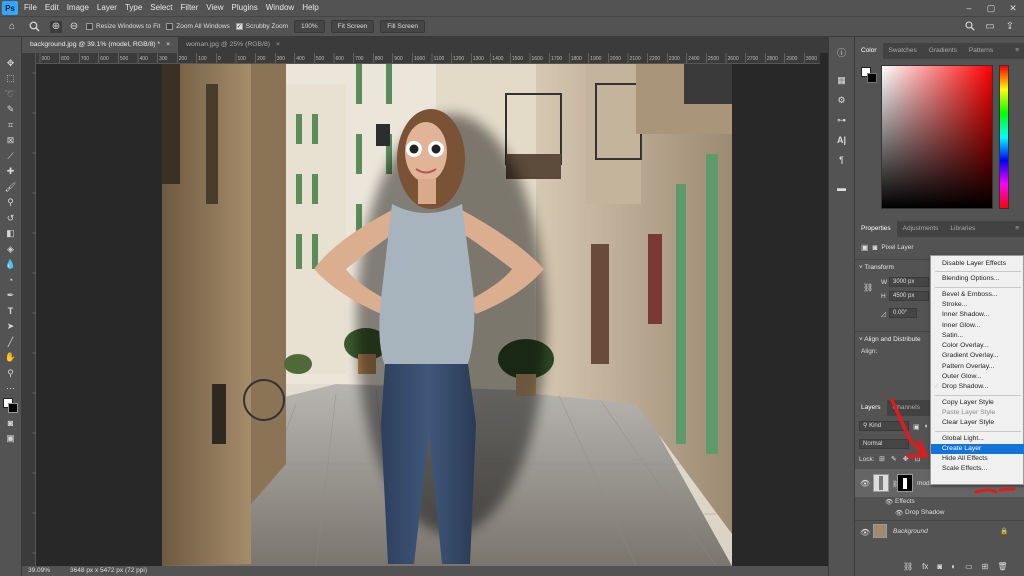 The image size is (1024, 576). I want to click on panel-tab-properties: Properties, so click(876, 229).